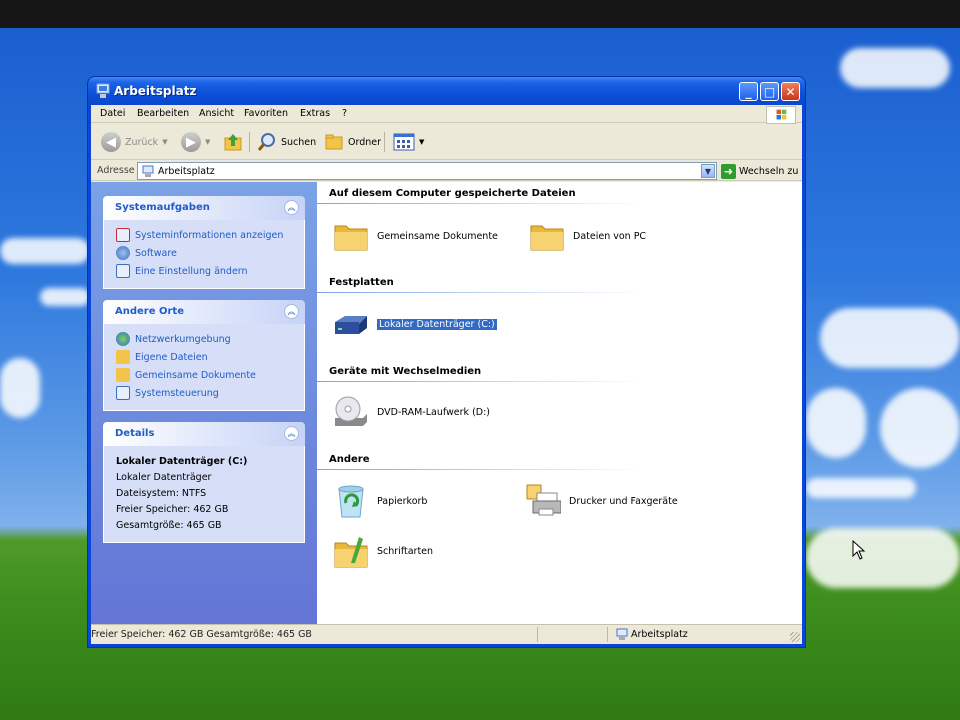 This screenshot has width=960, height=720. I want to click on title-bar: Arbeitsplatz _ □ ✕, so click(446, 91).